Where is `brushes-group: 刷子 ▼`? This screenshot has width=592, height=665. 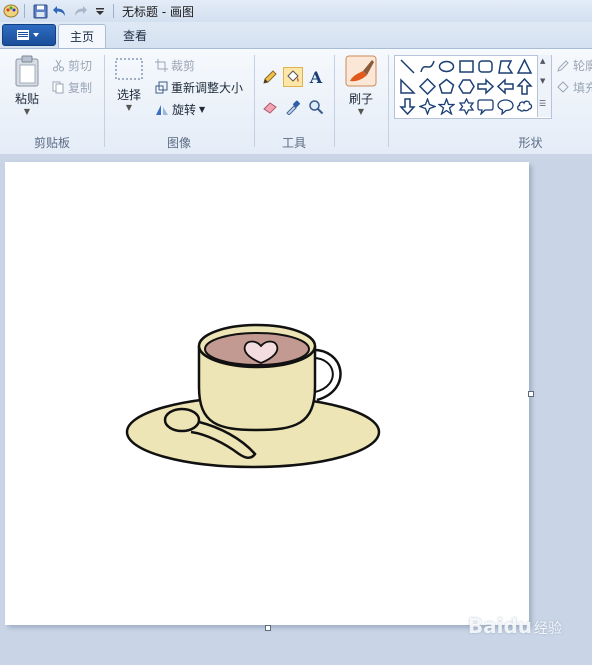
brushes-group: 刷子 ▼ is located at coordinates (361, 101).